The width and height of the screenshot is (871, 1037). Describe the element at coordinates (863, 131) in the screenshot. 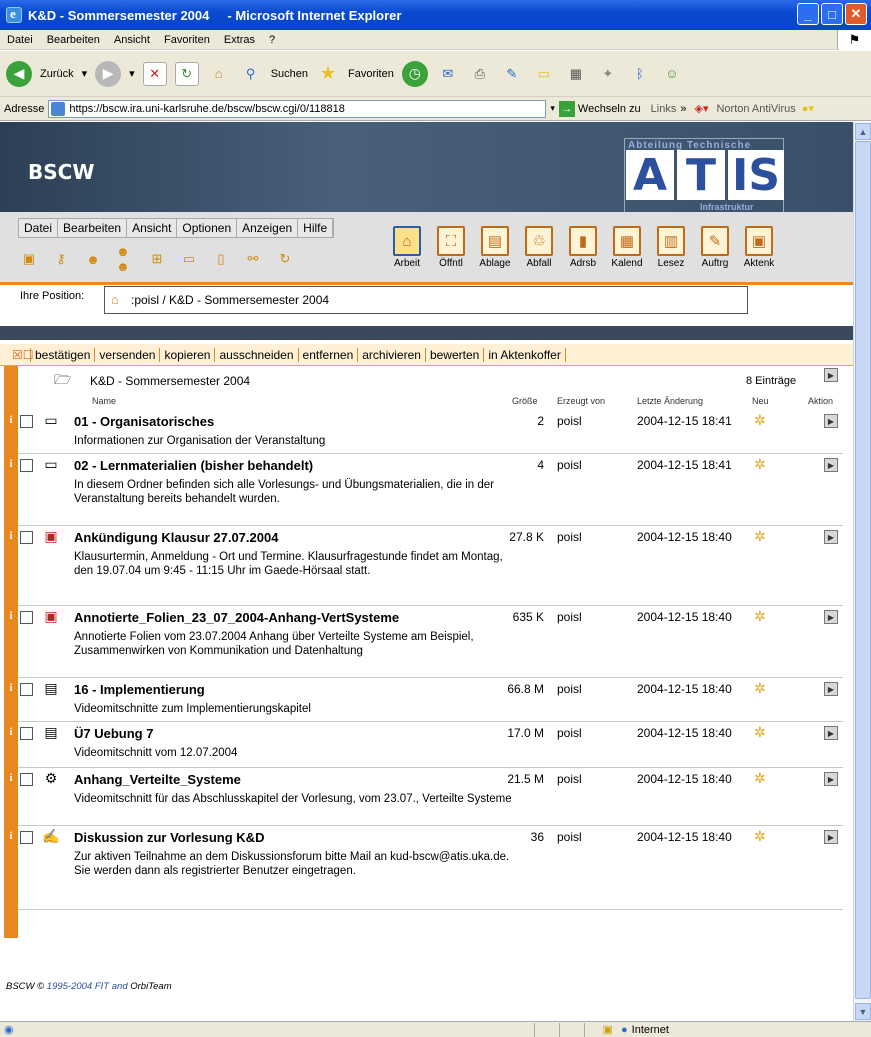

I see `scroll-up-icon: ▲` at that location.